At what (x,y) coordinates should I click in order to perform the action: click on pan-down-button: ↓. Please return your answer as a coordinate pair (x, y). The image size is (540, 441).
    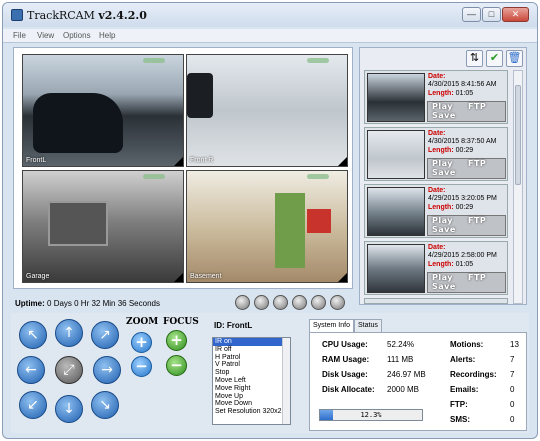
    Looking at the image, I should click on (69, 409).